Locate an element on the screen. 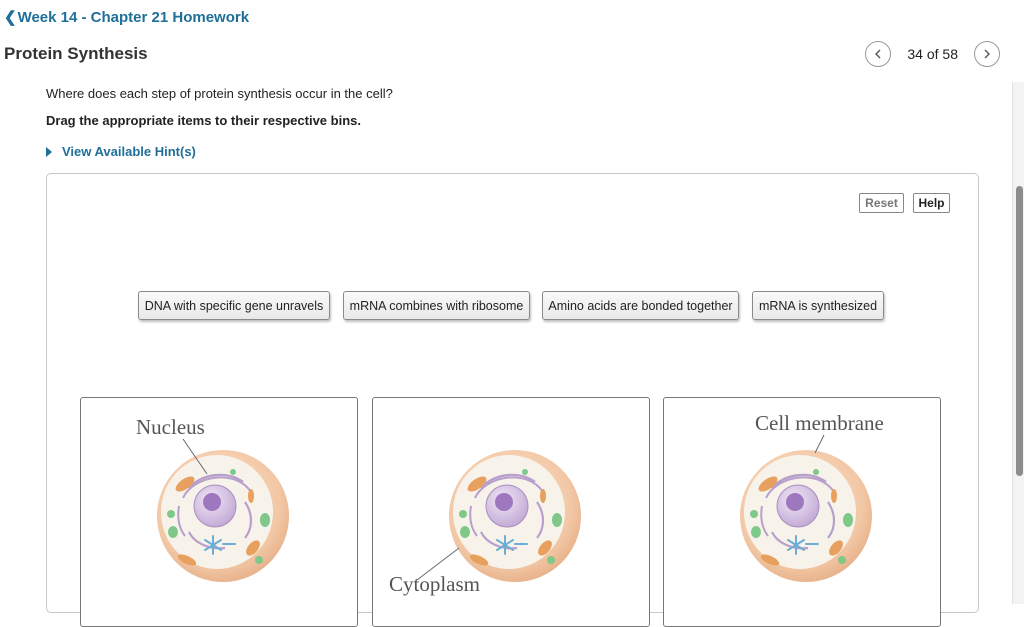  draggable-item-dna-unravels: DNA with specific gene unravels is located at coordinates (234, 305).